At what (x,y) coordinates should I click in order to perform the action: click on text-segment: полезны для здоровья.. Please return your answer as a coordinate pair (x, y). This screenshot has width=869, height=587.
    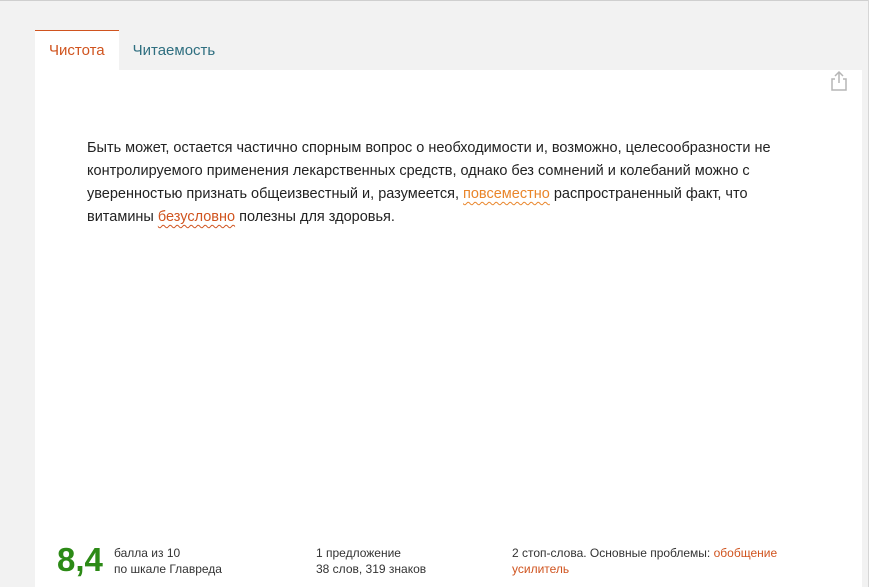
    Looking at the image, I should click on (315, 217).